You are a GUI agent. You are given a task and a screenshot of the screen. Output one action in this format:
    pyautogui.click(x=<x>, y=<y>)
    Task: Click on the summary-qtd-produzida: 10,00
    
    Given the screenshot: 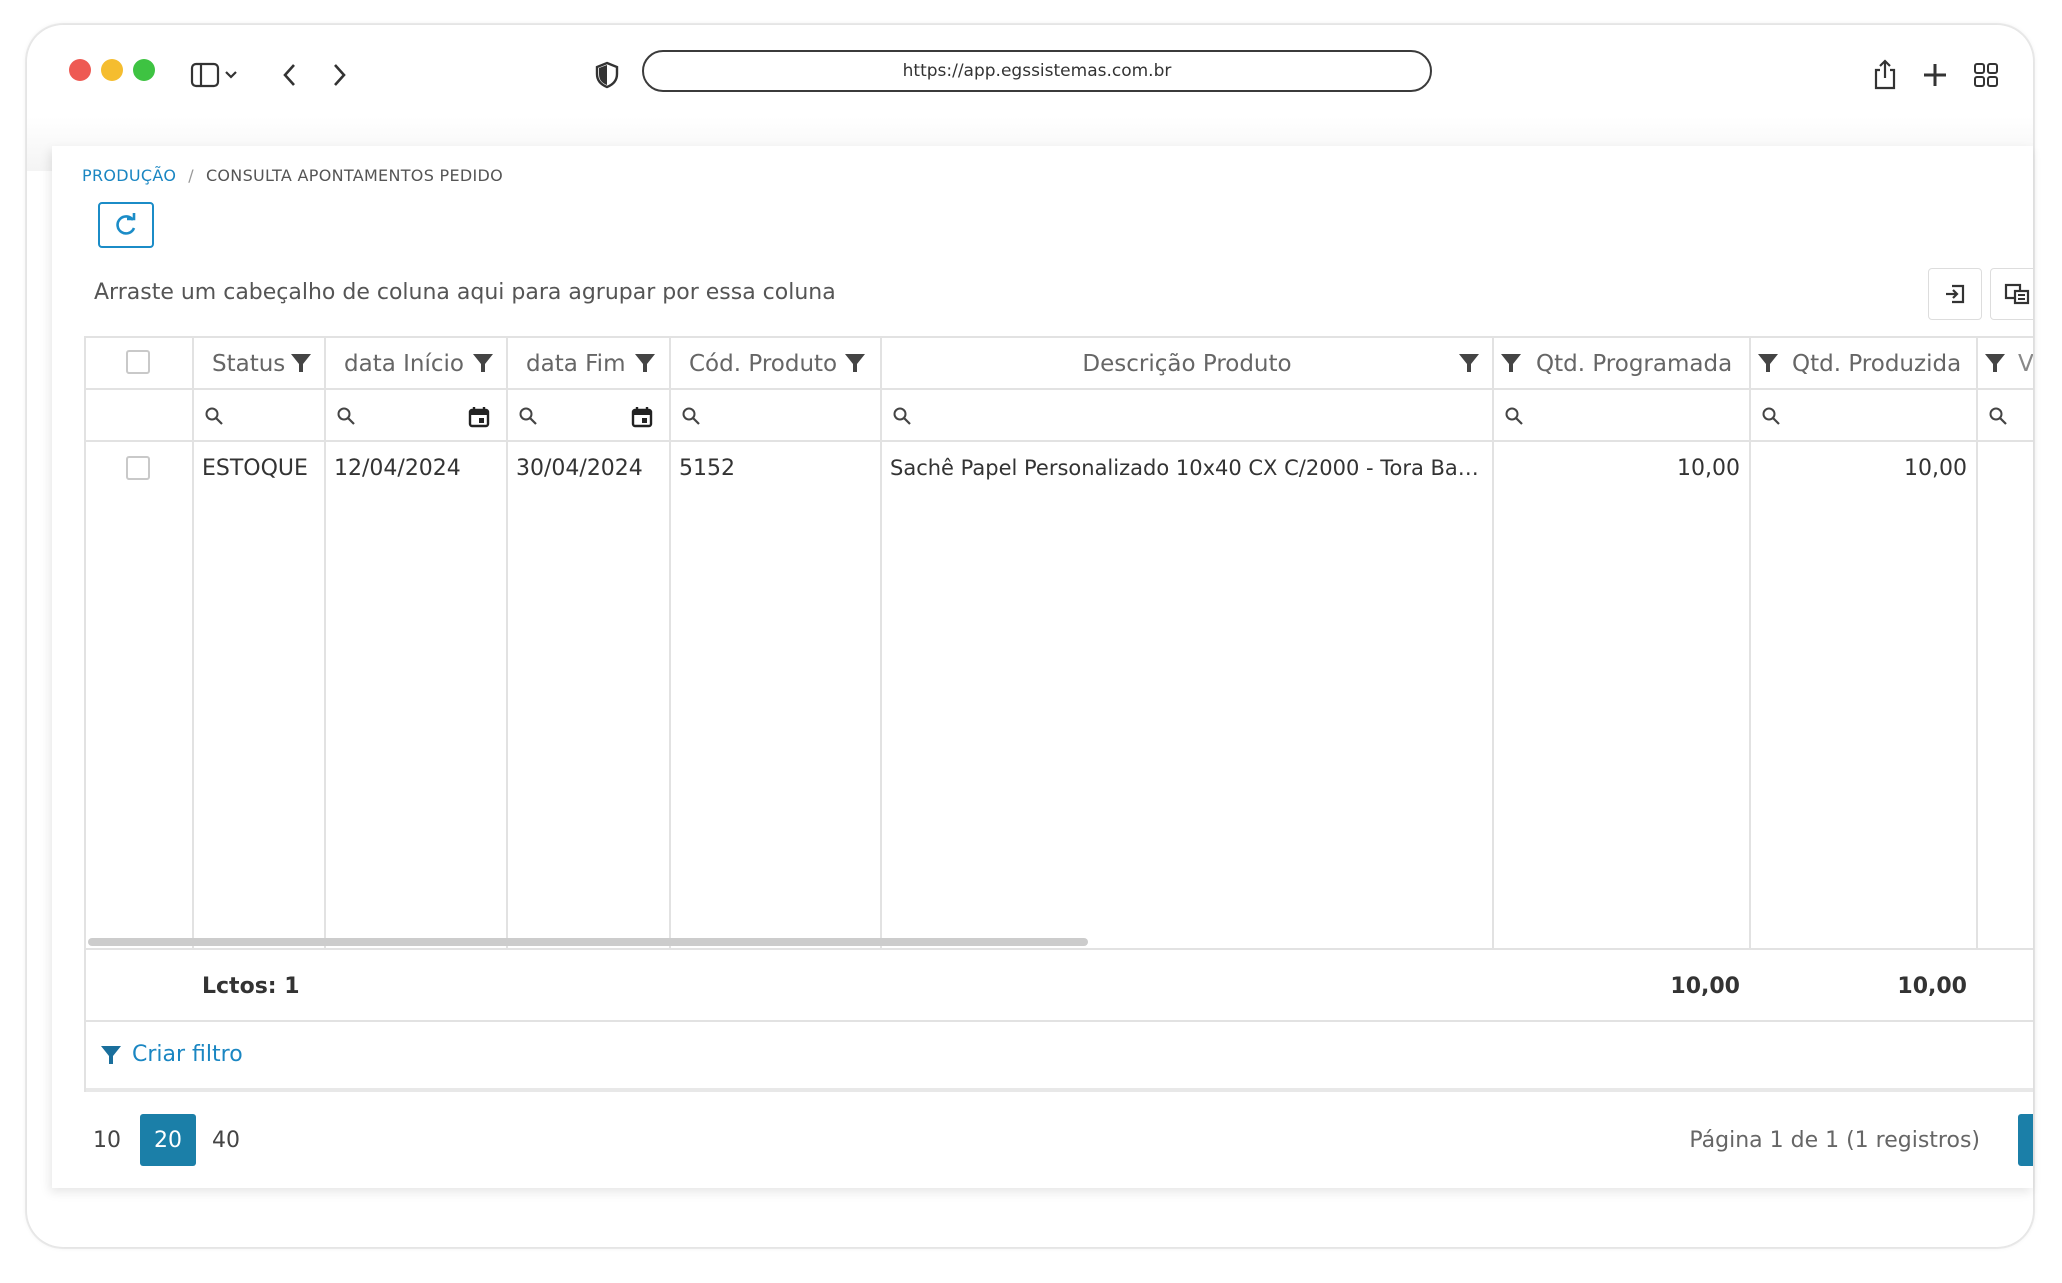 What is the action you would take?
    pyautogui.click(x=1932, y=986)
    